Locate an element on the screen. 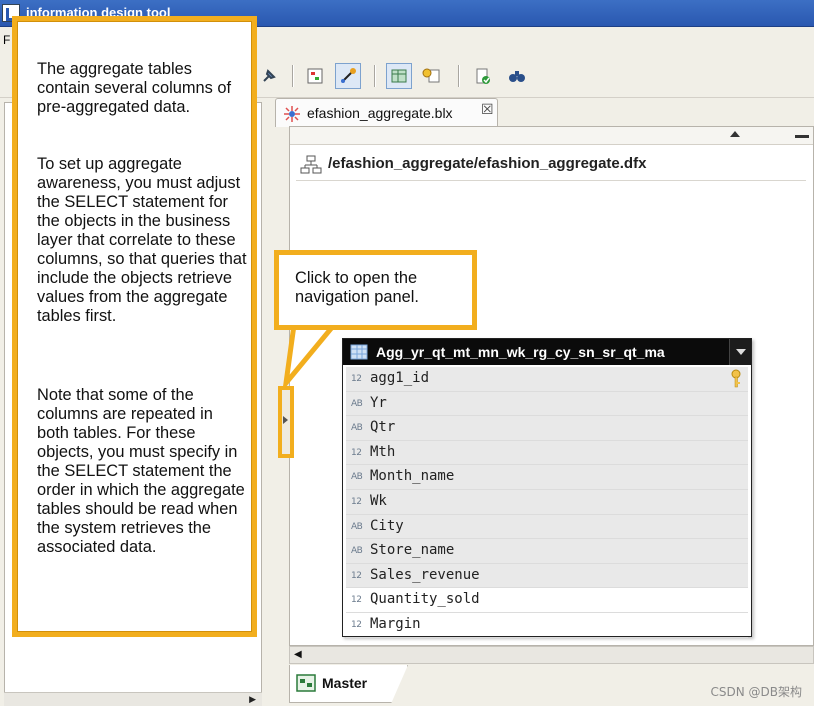 The image size is (814, 706). editor-tab: efashion_aggregate.blx ☒ is located at coordinates (386, 112).